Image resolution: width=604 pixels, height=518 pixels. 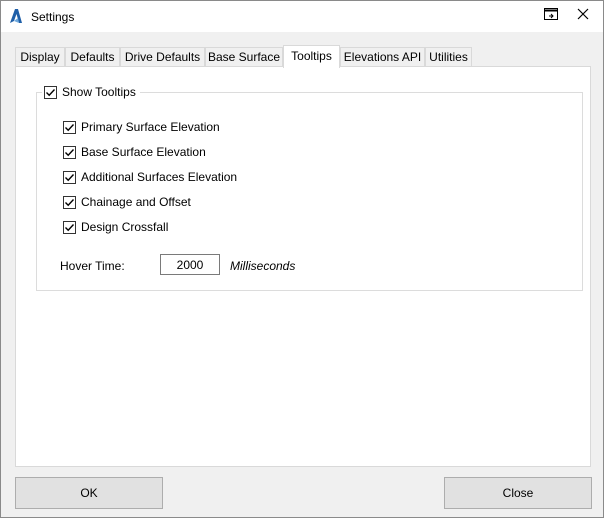 What do you see at coordinates (244, 56) in the screenshot?
I see `tab-base-surface: Base Surface` at bounding box center [244, 56].